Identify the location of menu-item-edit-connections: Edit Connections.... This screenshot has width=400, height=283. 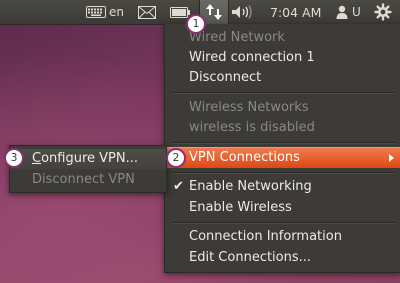
(250, 258).